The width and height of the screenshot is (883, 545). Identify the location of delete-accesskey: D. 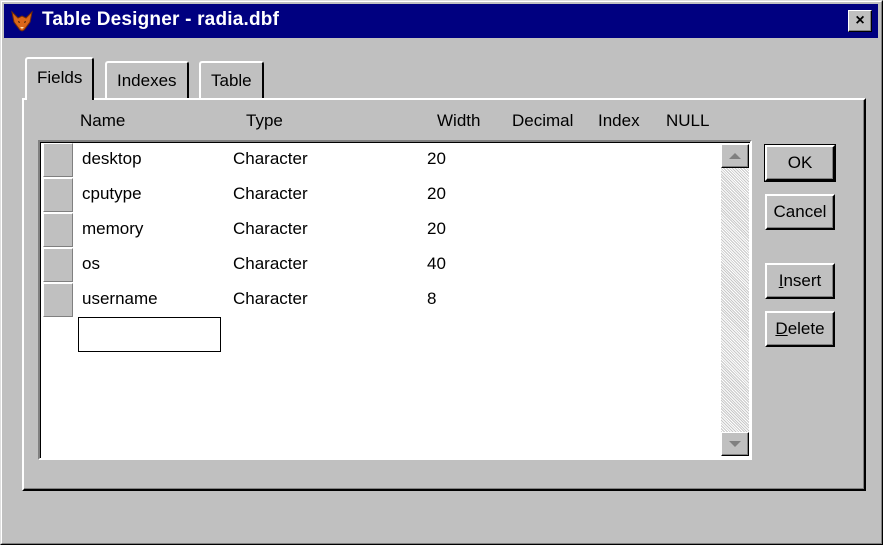
(781, 328).